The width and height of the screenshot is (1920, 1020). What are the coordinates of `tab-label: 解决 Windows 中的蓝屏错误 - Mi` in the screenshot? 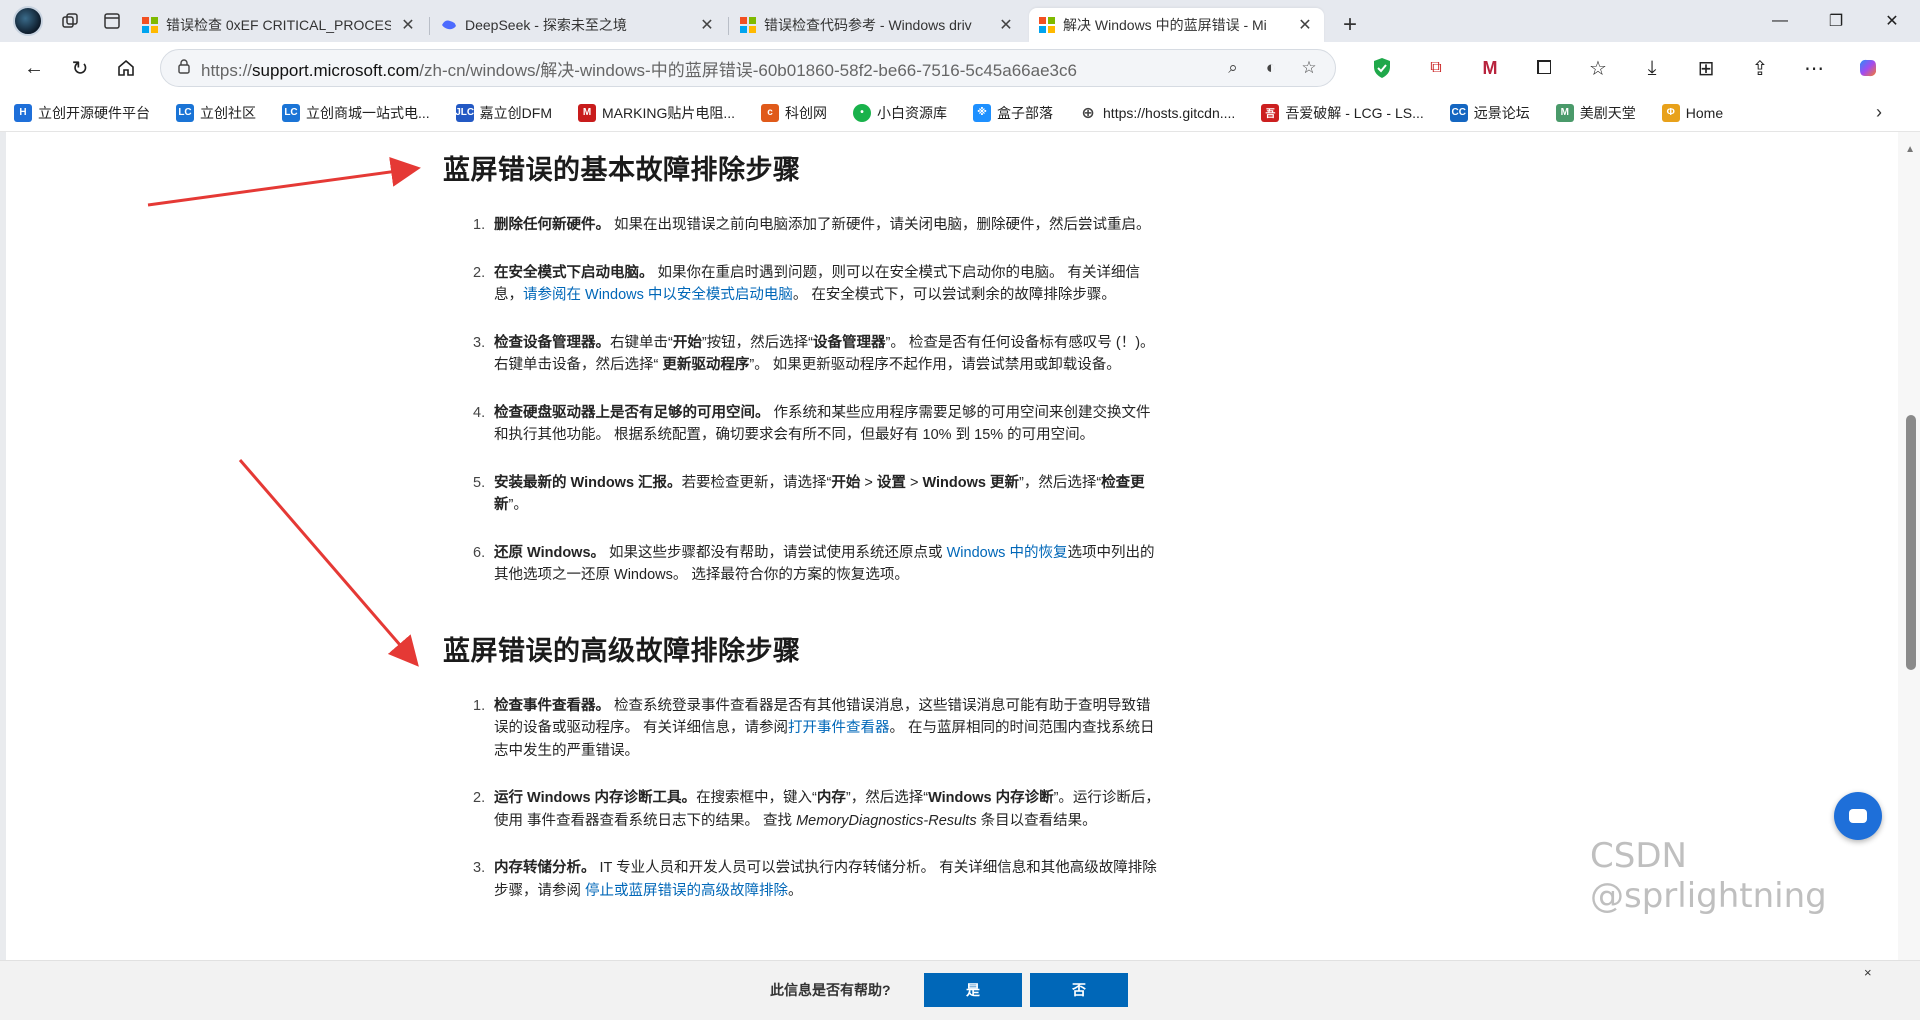 It's located at (1165, 25).